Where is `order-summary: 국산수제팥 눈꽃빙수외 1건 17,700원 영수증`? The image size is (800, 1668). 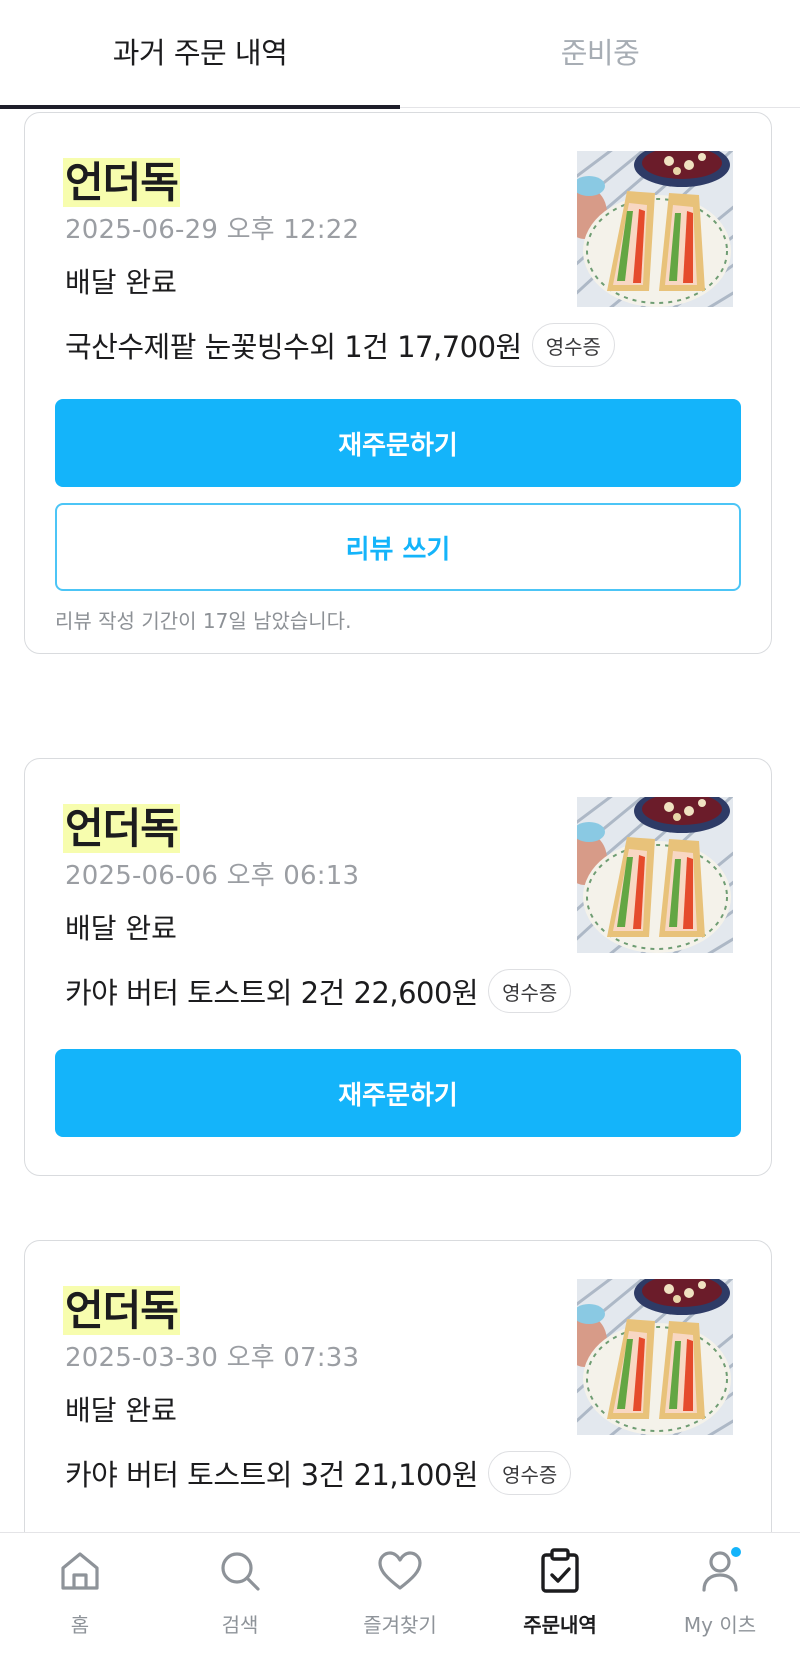
order-summary: 국산수제팥 눈꽃빙수외 1건 17,700원 영수증 is located at coordinates (340, 345).